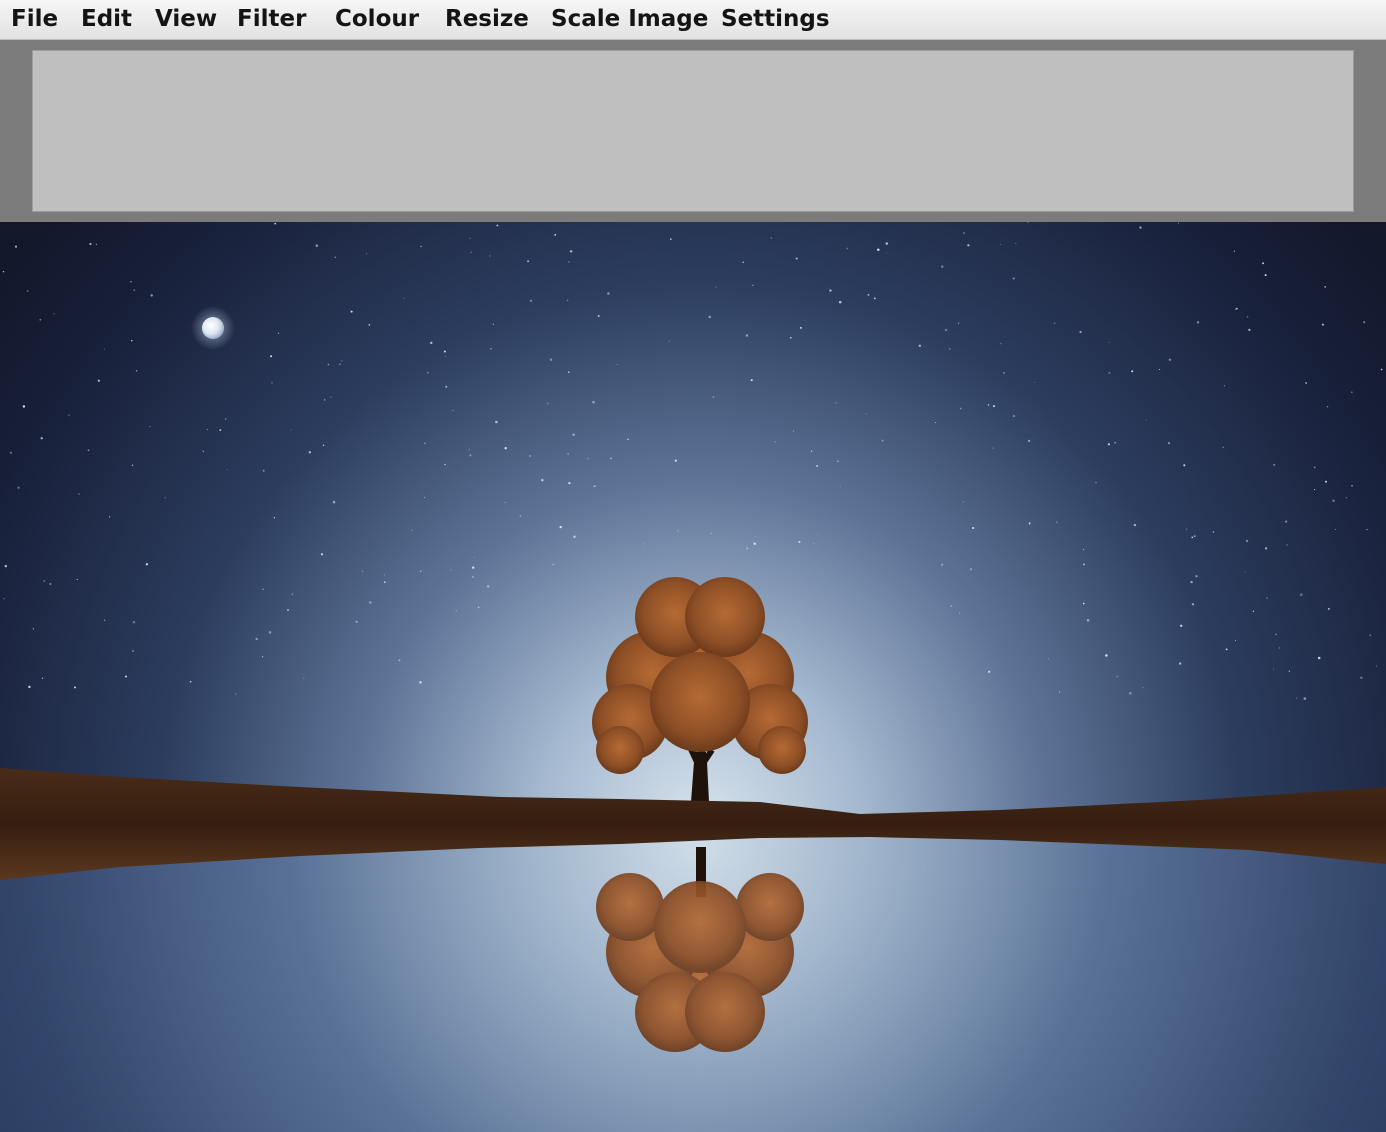 The width and height of the screenshot is (1386, 1132). What do you see at coordinates (186, 19) in the screenshot?
I see `menu-view: View` at bounding box center [186, 19].